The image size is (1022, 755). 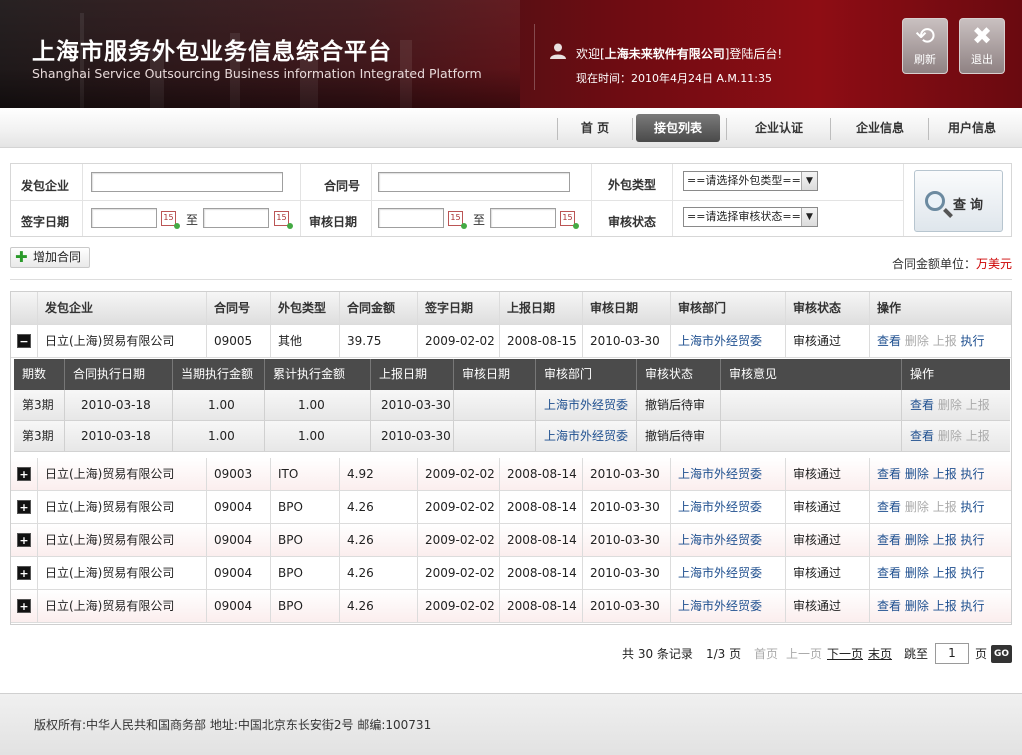 What do you see at coordinates (590, 54) in the screenshot?
I see `welcome-prefix: 欢迎[` at bounding box center [590, 54].